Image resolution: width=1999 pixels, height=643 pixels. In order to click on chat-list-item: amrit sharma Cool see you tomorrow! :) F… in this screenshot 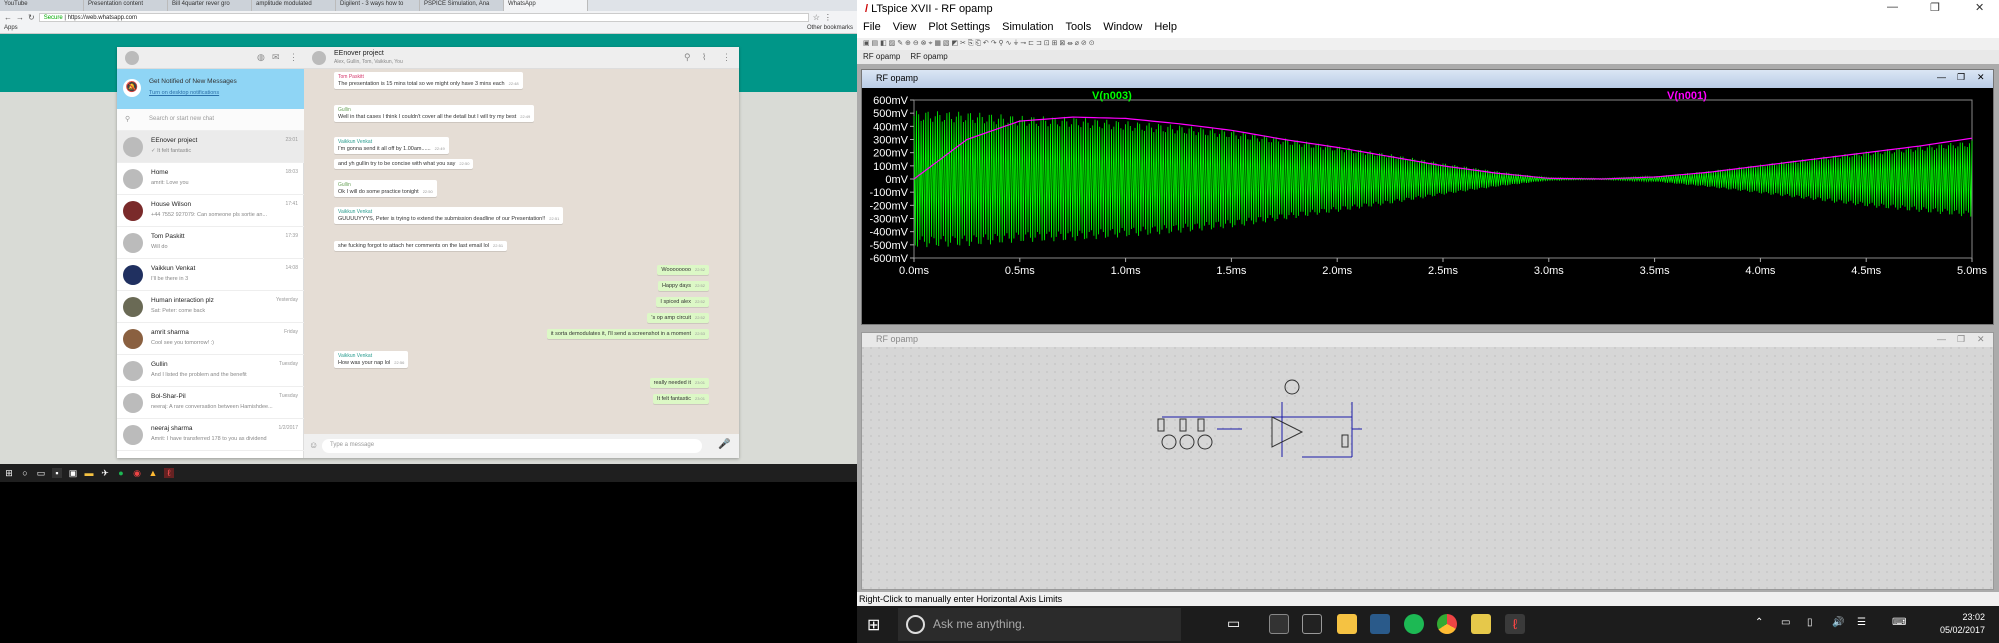, I will do `click(210, 339)`.